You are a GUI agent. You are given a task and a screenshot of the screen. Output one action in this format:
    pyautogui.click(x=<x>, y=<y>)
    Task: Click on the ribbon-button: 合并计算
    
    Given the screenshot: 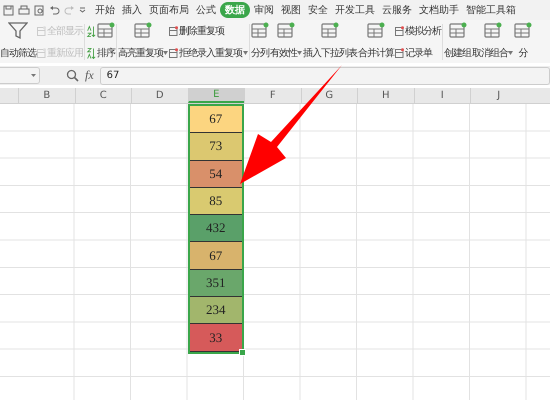 What is the action you would take?
    pyautogui.click(x=376, y=42)
    